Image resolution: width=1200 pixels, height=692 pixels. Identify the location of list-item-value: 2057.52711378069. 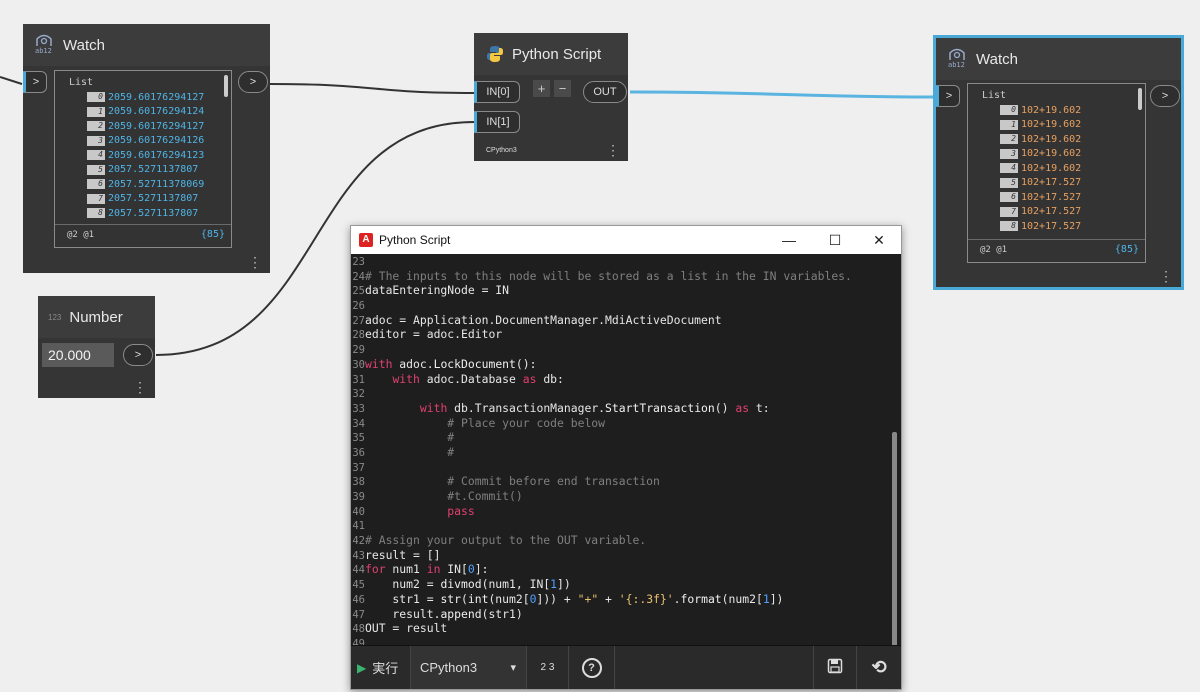
(156, 184).